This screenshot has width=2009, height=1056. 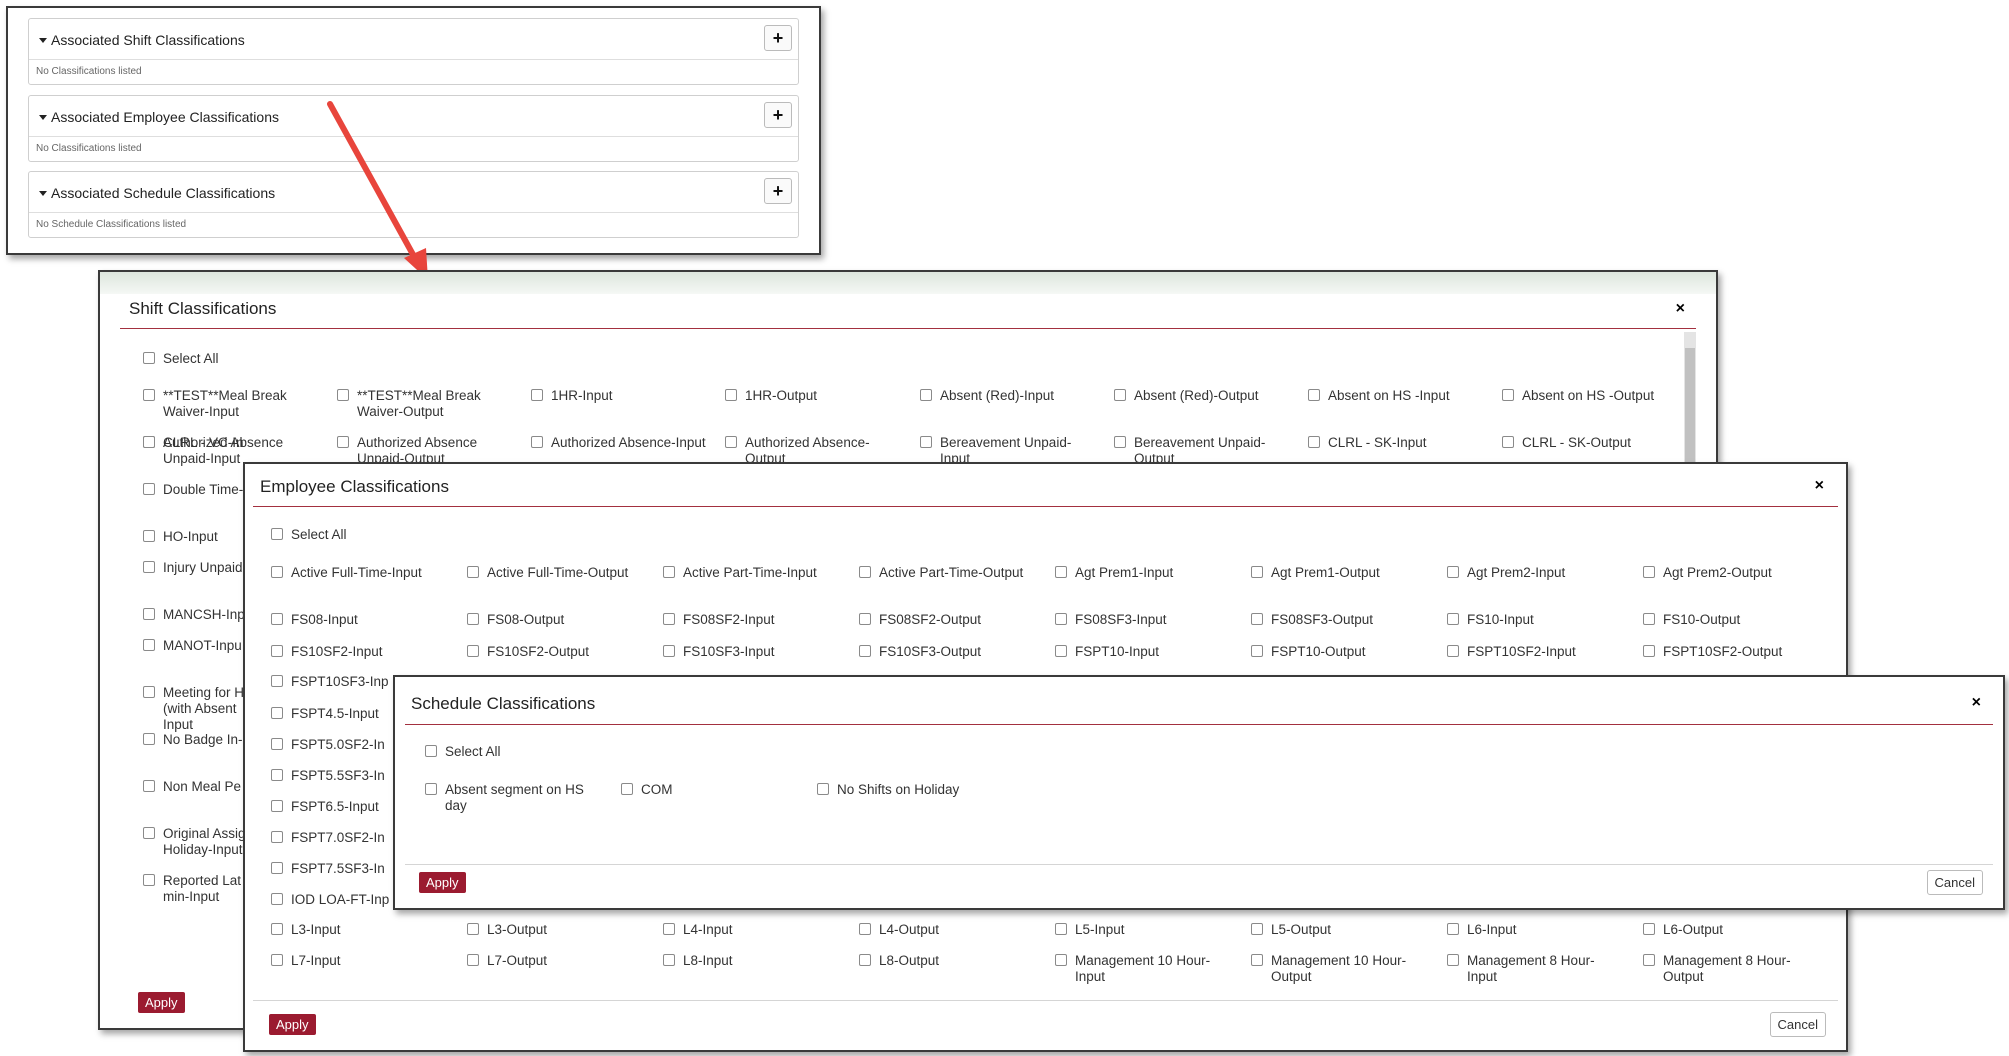 I want to click on classification-checkbox: Authorized Absence-Input, so click(x=618, y=443).